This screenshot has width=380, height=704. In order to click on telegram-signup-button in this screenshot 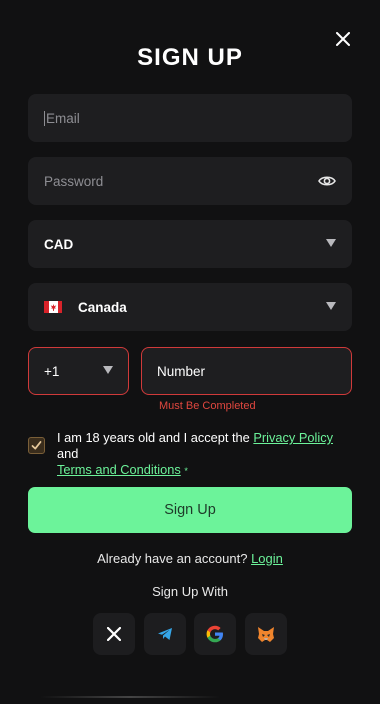, I will do `click(165, 634)`.